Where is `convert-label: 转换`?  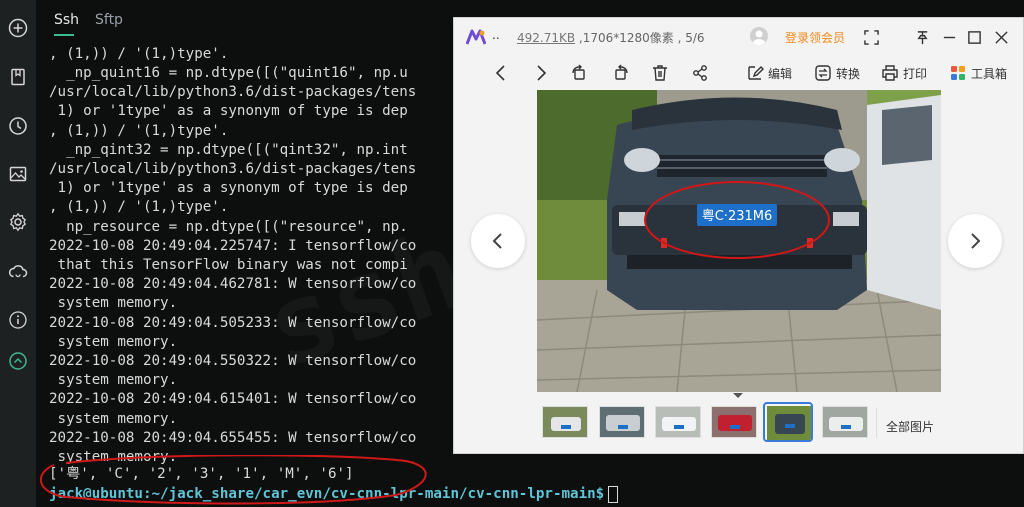 convert-label: 转换 is located at coordinates (848, 73).